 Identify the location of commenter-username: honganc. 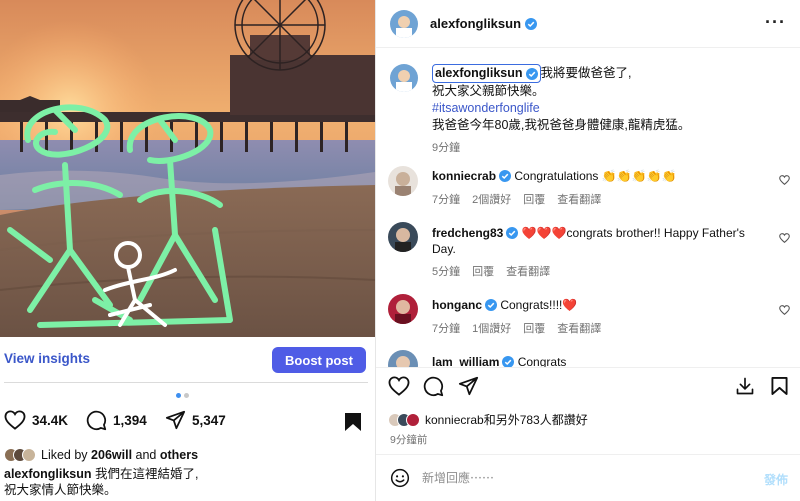
(457, 305).